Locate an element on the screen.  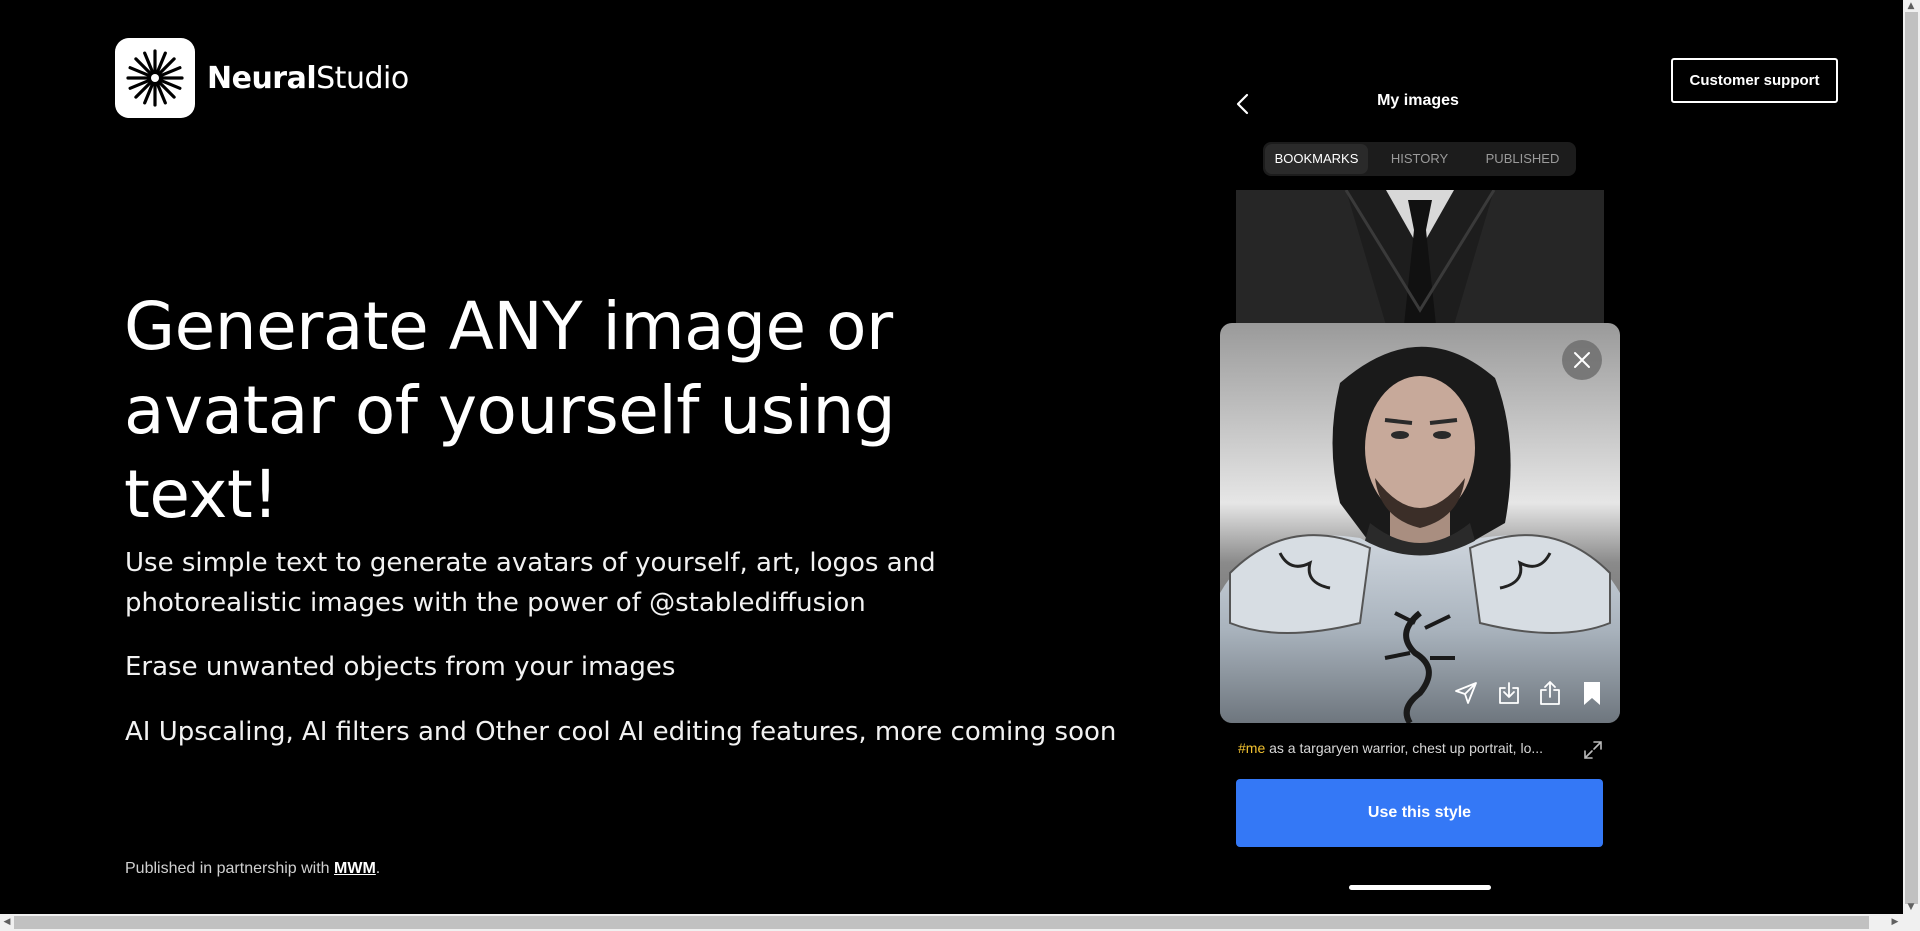
tab-history: HISTORY is located at coordinates (1419, 159).